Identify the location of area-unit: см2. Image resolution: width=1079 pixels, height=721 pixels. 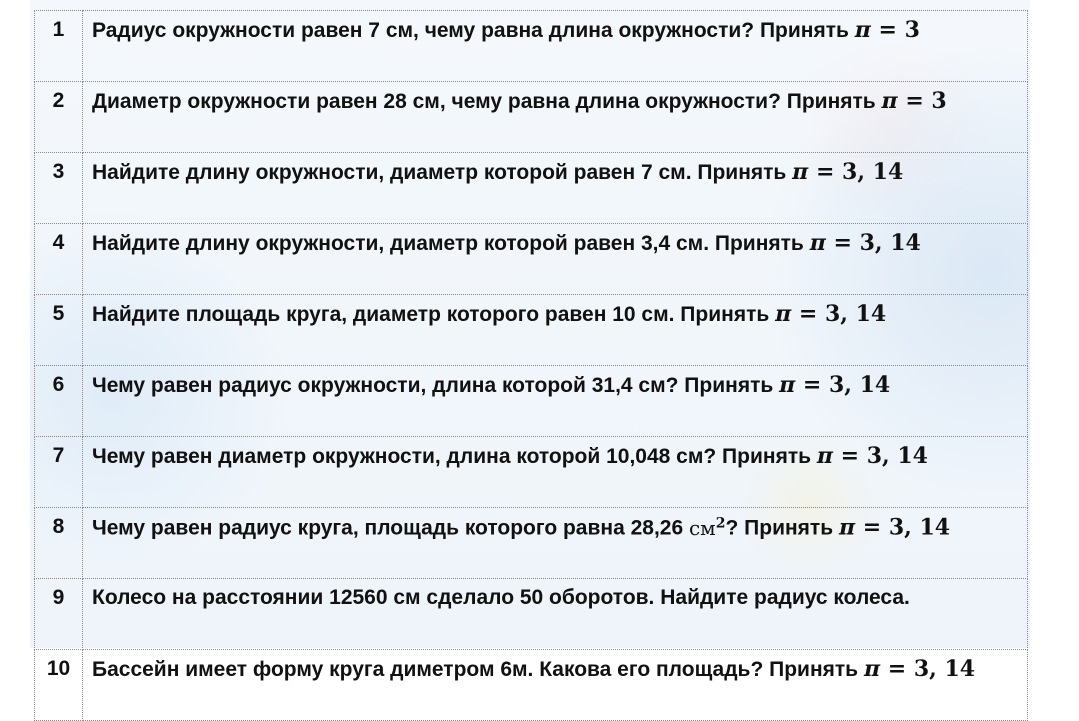
(707, 528).